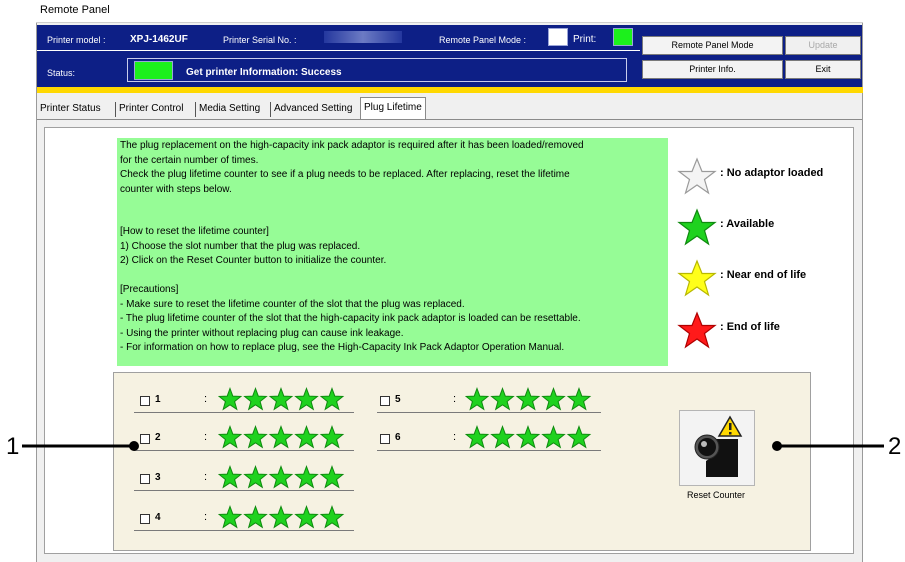 This screenshot has width=905, height=562. I want to click on slot-2-lifetime-stars-icon, so click(281, 437).